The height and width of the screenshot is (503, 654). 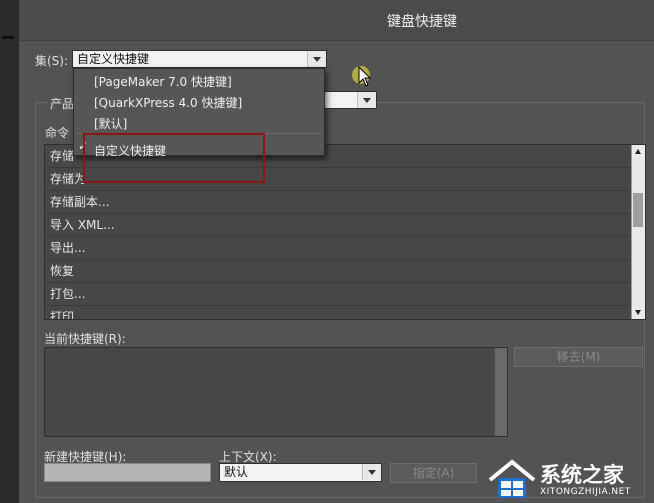 I want to click on remove-button: 移去(M), so click(x=578, y=357).